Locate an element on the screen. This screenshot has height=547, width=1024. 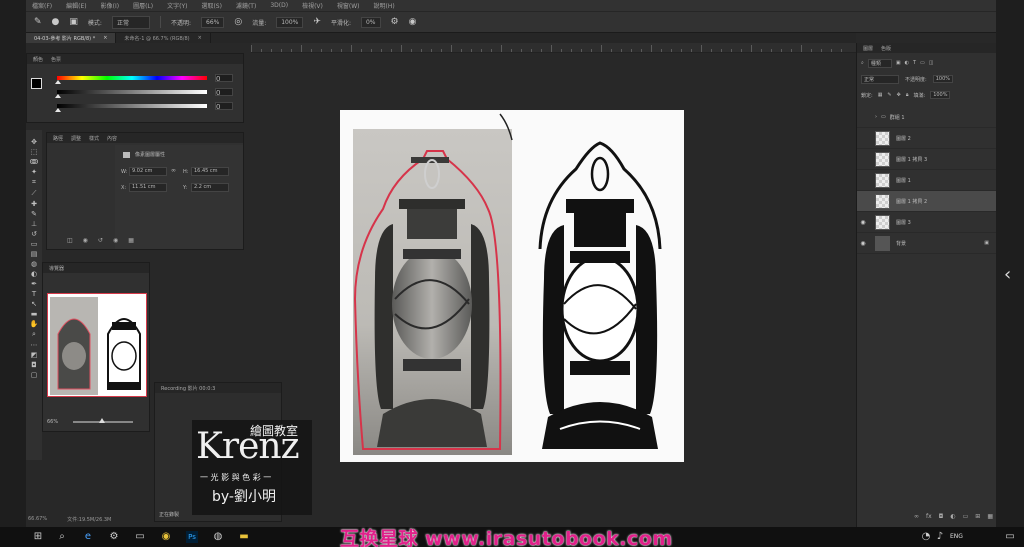
crop-tool-icon: ⌗ is located at coordinates (34, 182).